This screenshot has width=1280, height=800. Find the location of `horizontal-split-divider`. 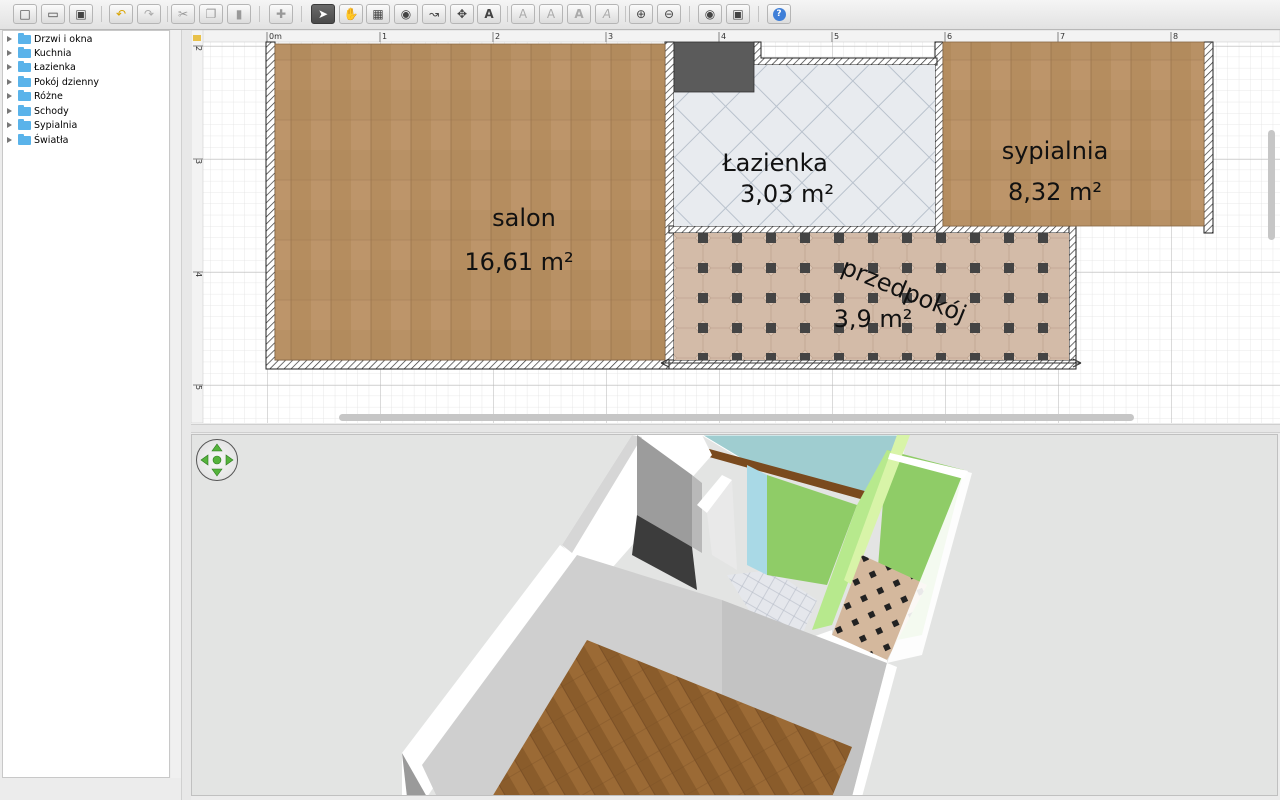

horizontal-split-divider is located at coordinates (735, 428).